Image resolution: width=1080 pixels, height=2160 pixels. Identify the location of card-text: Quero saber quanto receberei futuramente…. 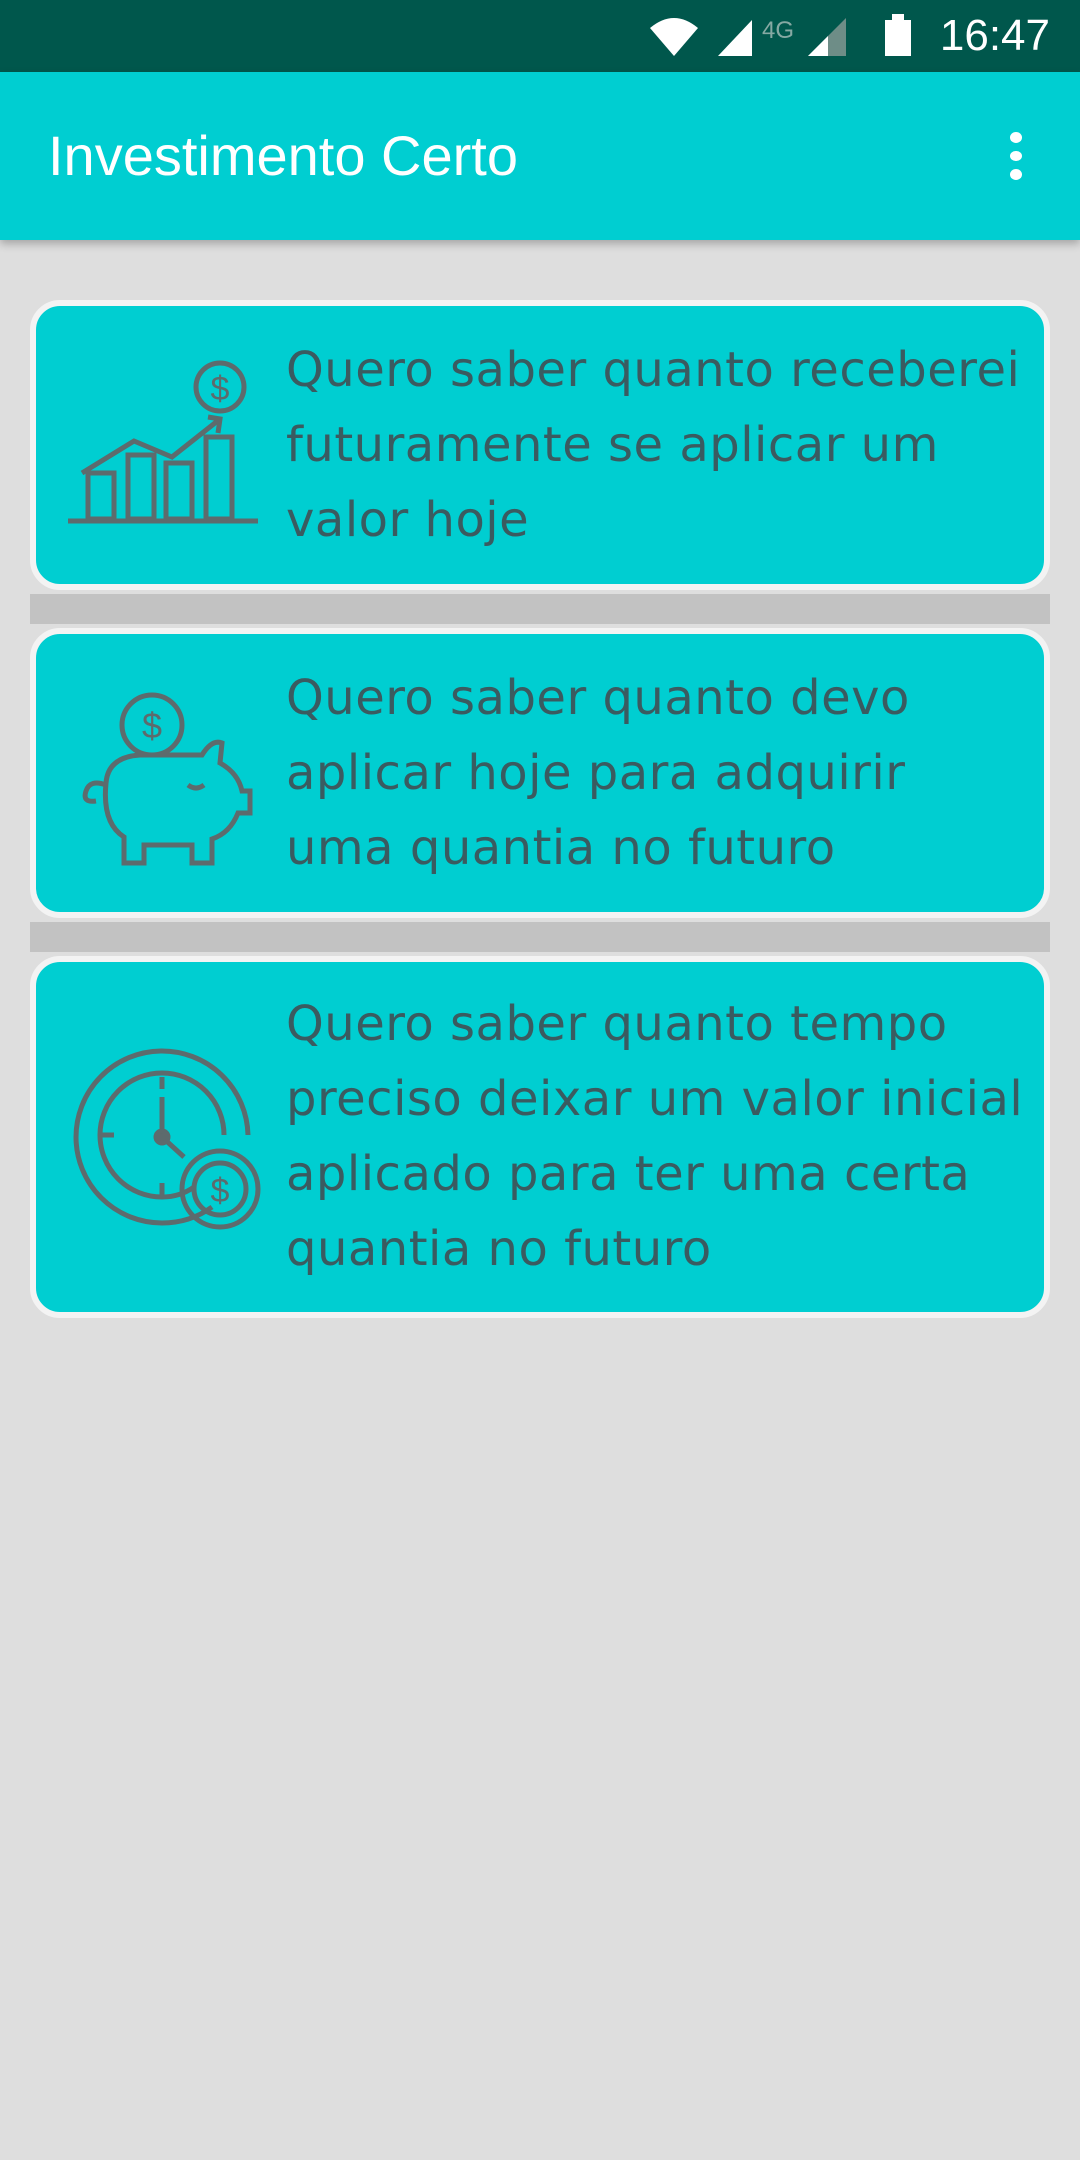
(653, 444).